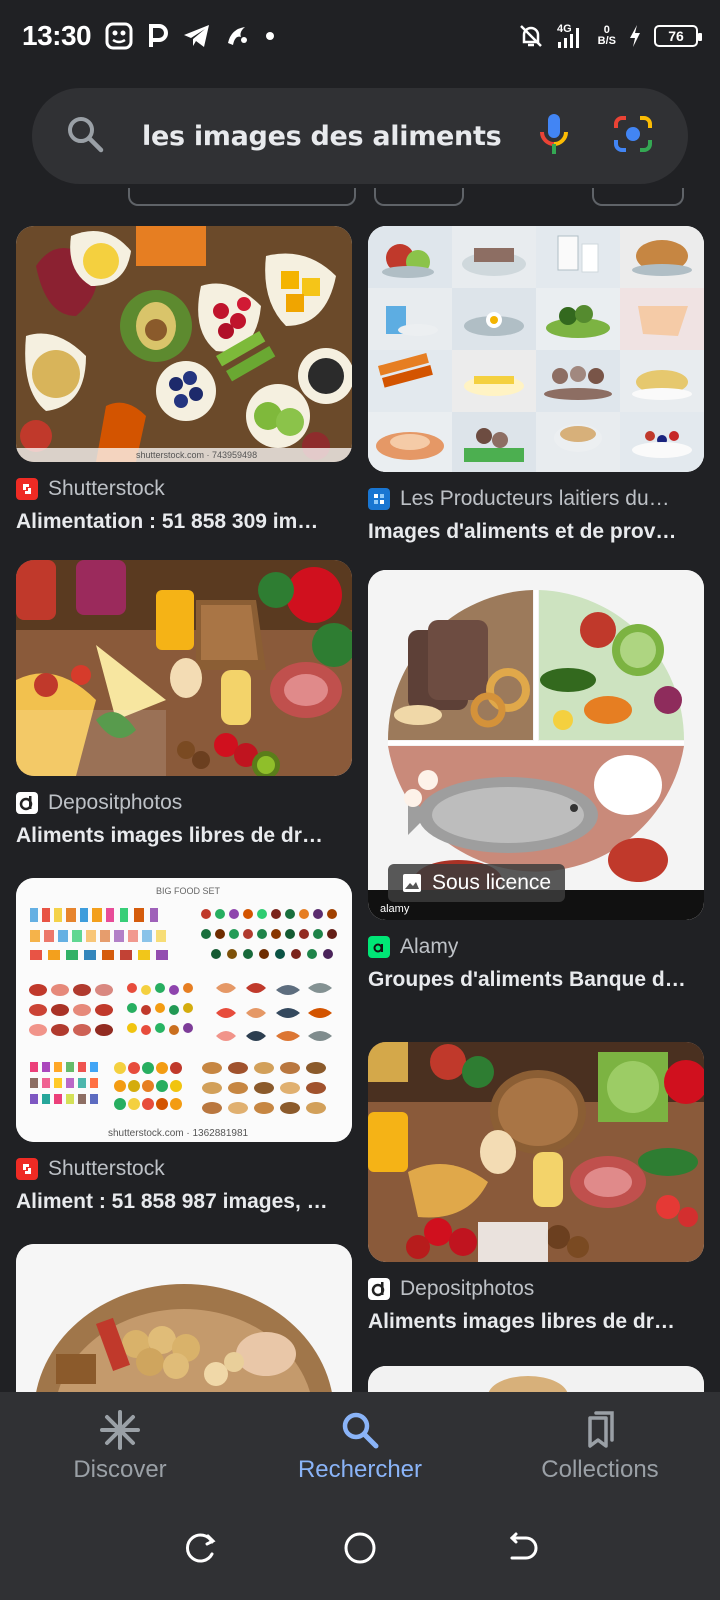 The width and height of the screenshot is (720, 1600). I want to click on voice-search-icon, so click(554, 136).